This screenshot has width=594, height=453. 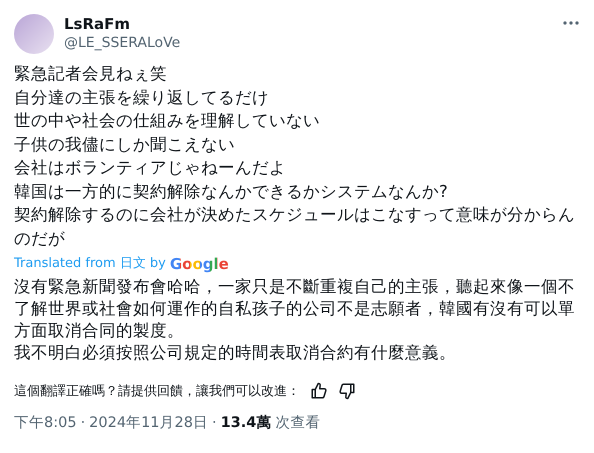 I want to click on post-text-line: 韓国は一方的に契約解除なんかできるかシステムなんか?, so click(x=231, y=191).